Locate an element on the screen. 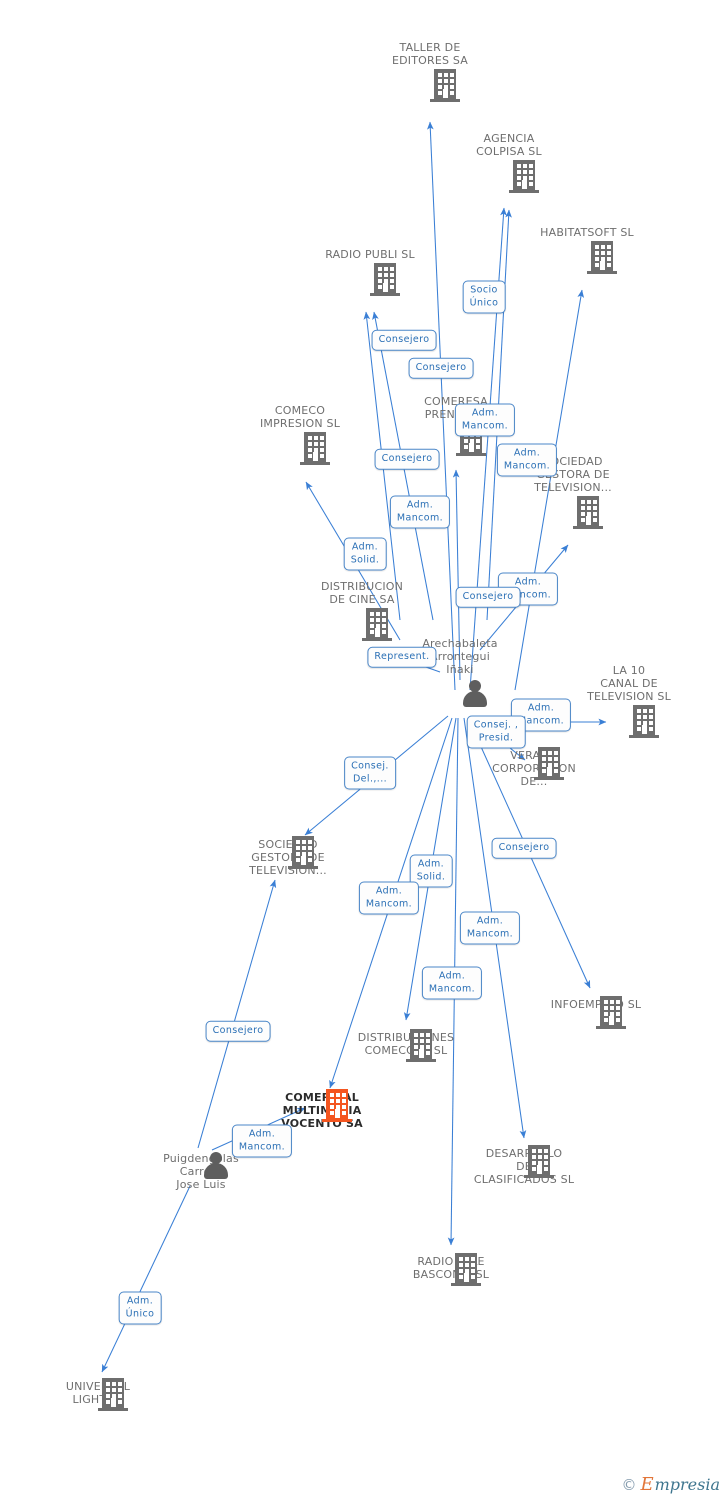  node-label-puigdengolas: Puigdengolas Carrera Jose Luis is located at coordinates (201, 1171).